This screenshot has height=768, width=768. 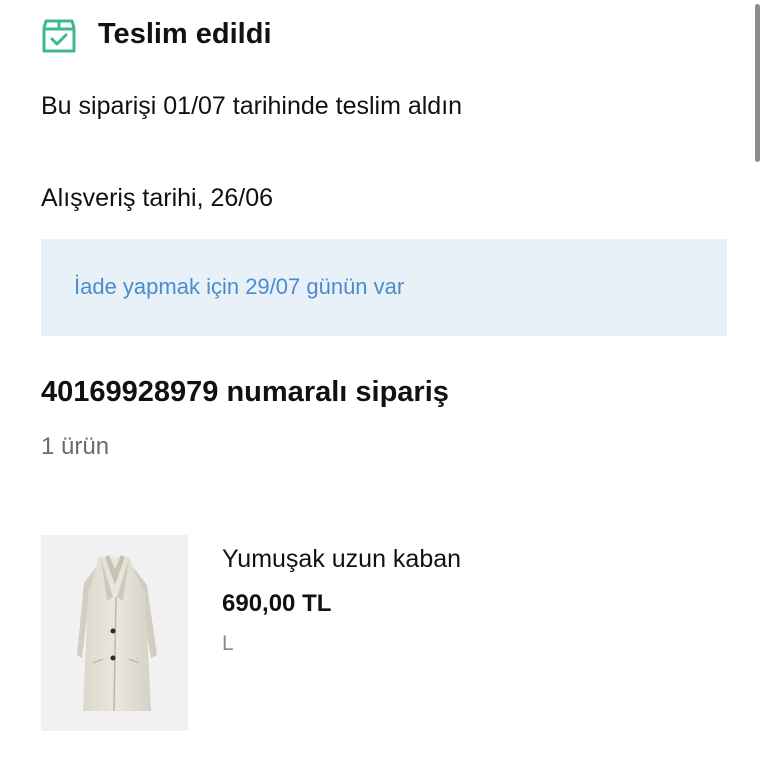 I want to click on return-notice-banner: İade yapmak için 29/07 günün var, so click(x=384, y=287).